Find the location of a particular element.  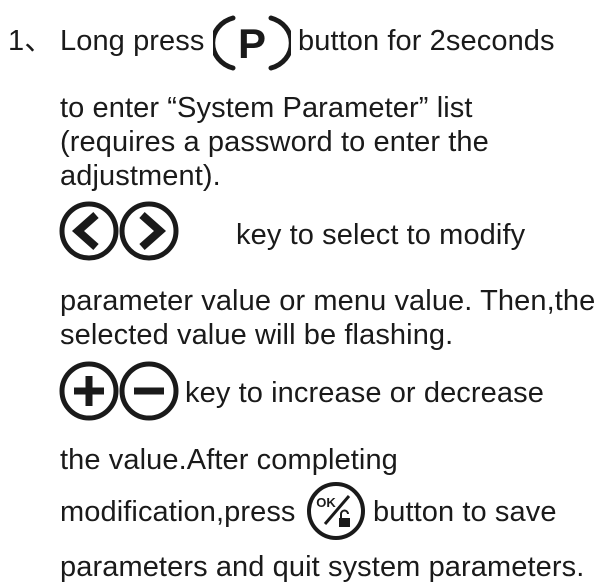

left-arrow-icon is located at coordinates (89, 231).